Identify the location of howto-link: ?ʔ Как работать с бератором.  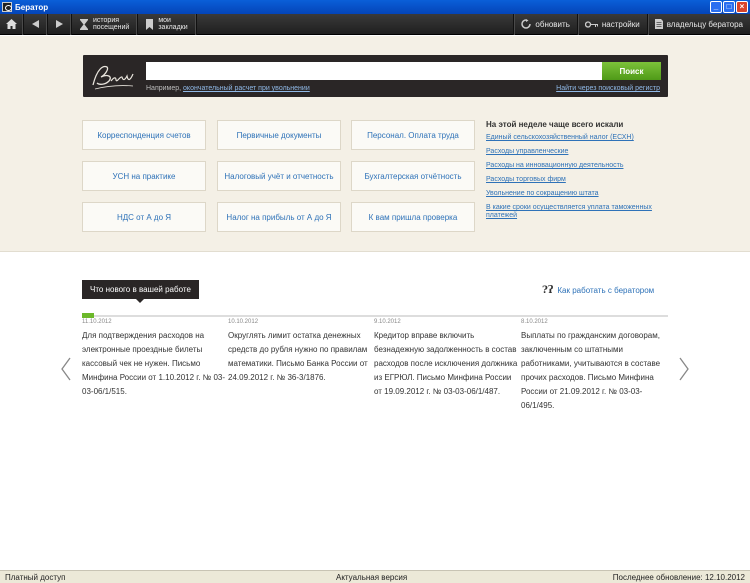
(598, 290).